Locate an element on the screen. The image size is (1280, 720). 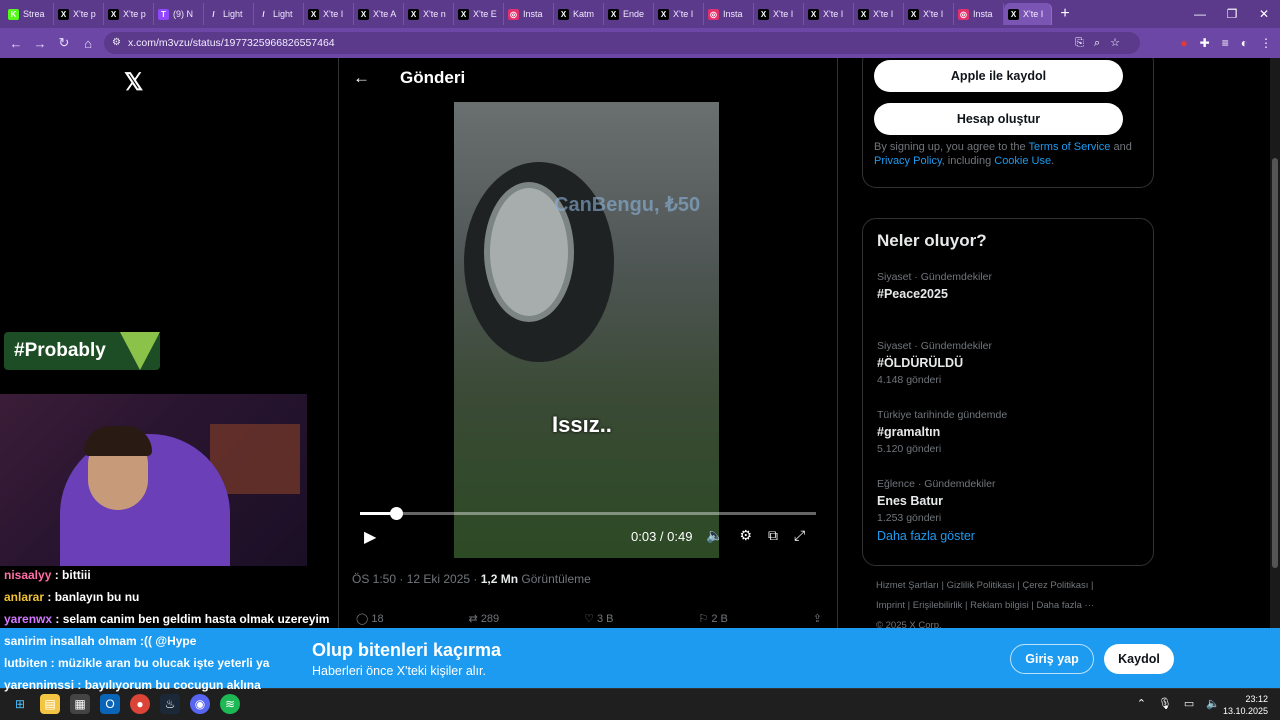
terms-link: Terms of Service is located at coordinates (1070, 147).